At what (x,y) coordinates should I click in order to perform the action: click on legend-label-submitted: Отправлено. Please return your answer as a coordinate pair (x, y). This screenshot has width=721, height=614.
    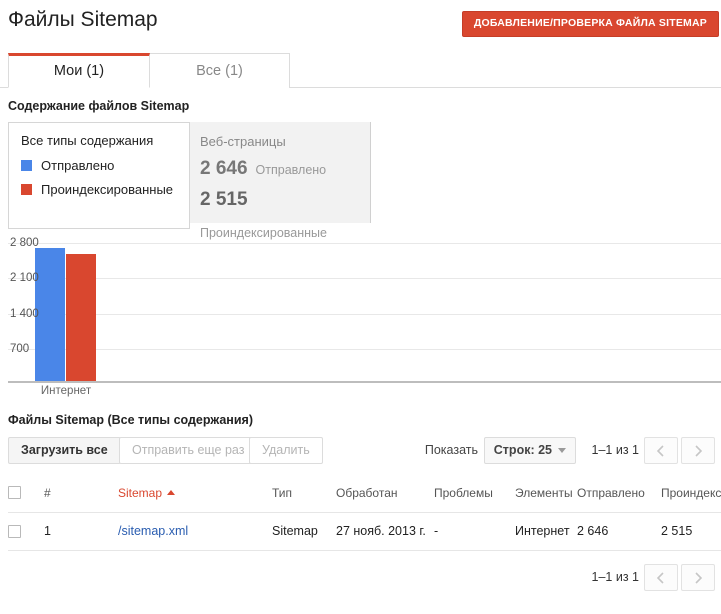
    Looking at the image, I should click on (78, 165).